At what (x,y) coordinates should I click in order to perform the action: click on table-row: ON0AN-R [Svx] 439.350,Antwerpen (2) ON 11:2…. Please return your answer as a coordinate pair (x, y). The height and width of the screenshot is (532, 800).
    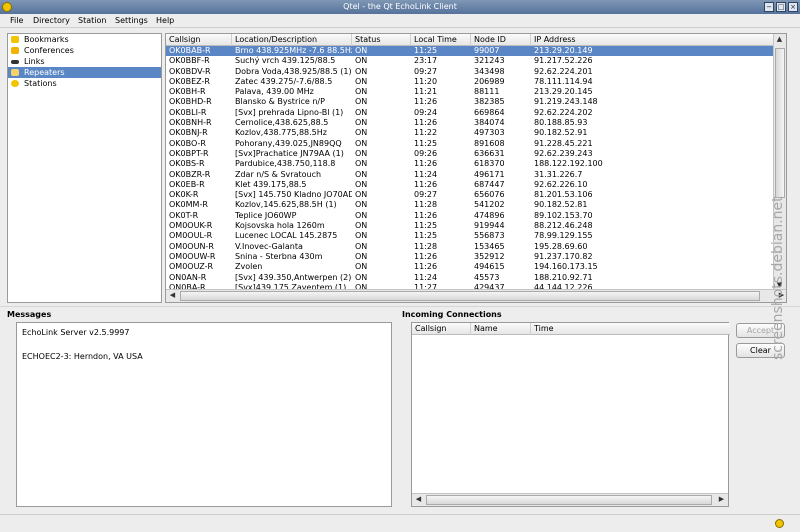
    Looking at the image, I should click on (470, 278).